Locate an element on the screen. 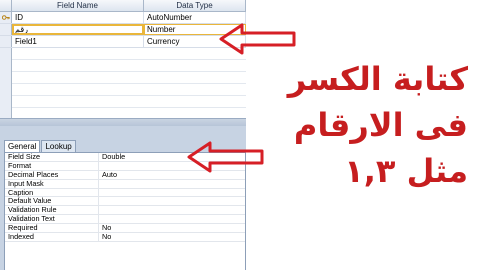  properties-tabs: General Lookup is located at coordinates (40, 146).